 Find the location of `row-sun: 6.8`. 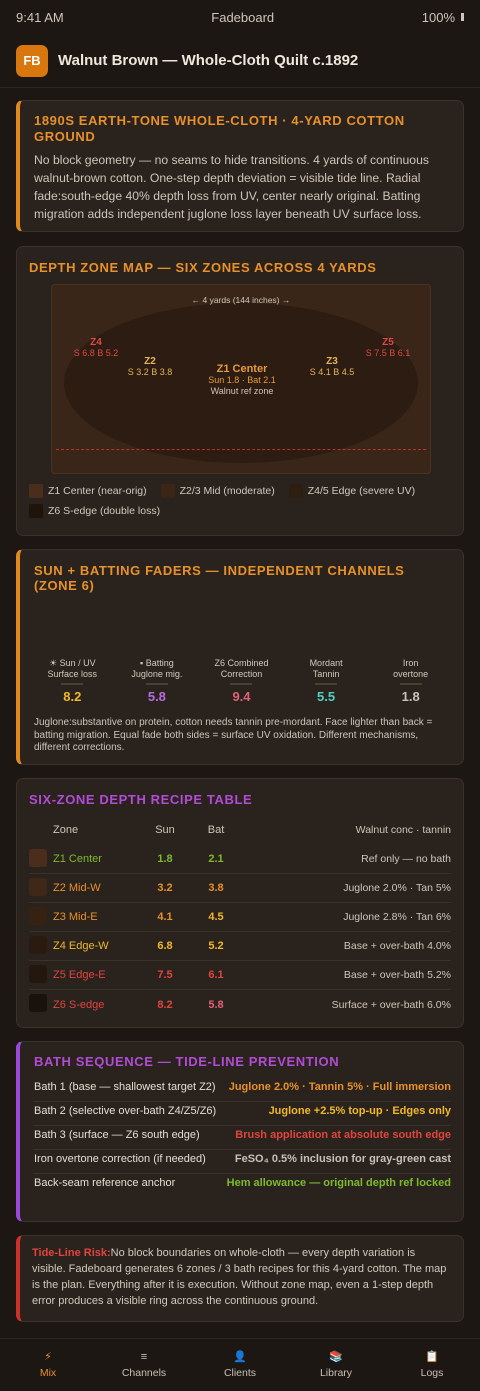

row-sun: 6.8 is located at coordinates (165, 946).